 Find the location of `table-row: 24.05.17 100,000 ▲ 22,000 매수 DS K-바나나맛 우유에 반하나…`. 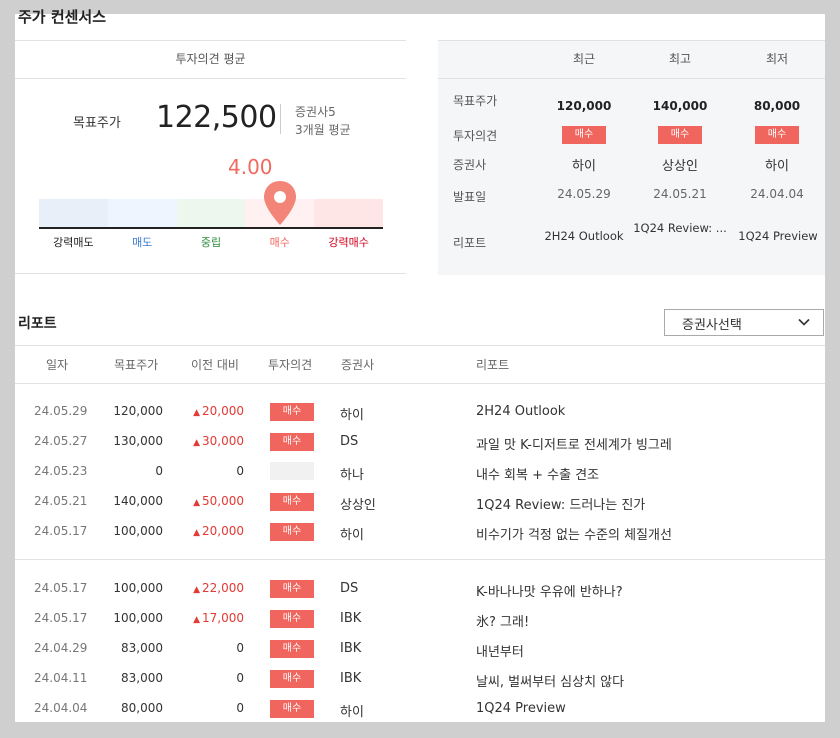

table-row: 24.05.17 100,000 ▲ 22,000 매수 DS K-바나나맛 우유에 반하나… is located at coordinates (420, 589).